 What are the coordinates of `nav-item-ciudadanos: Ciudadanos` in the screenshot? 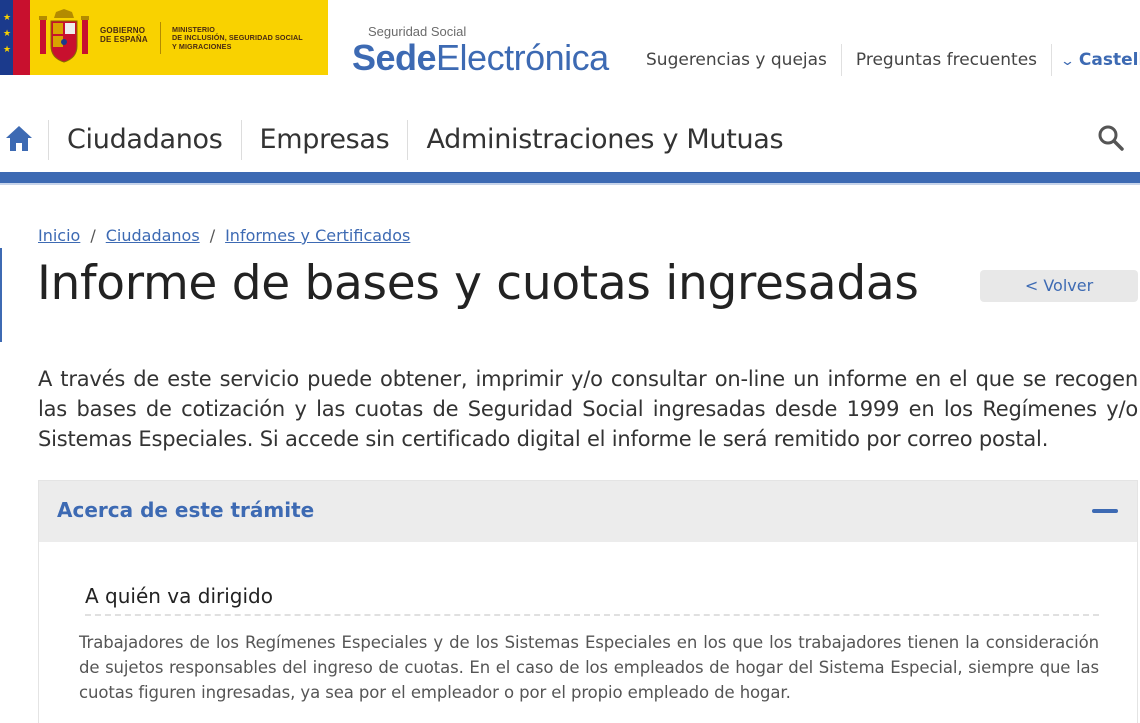 It's located at (144, 140).